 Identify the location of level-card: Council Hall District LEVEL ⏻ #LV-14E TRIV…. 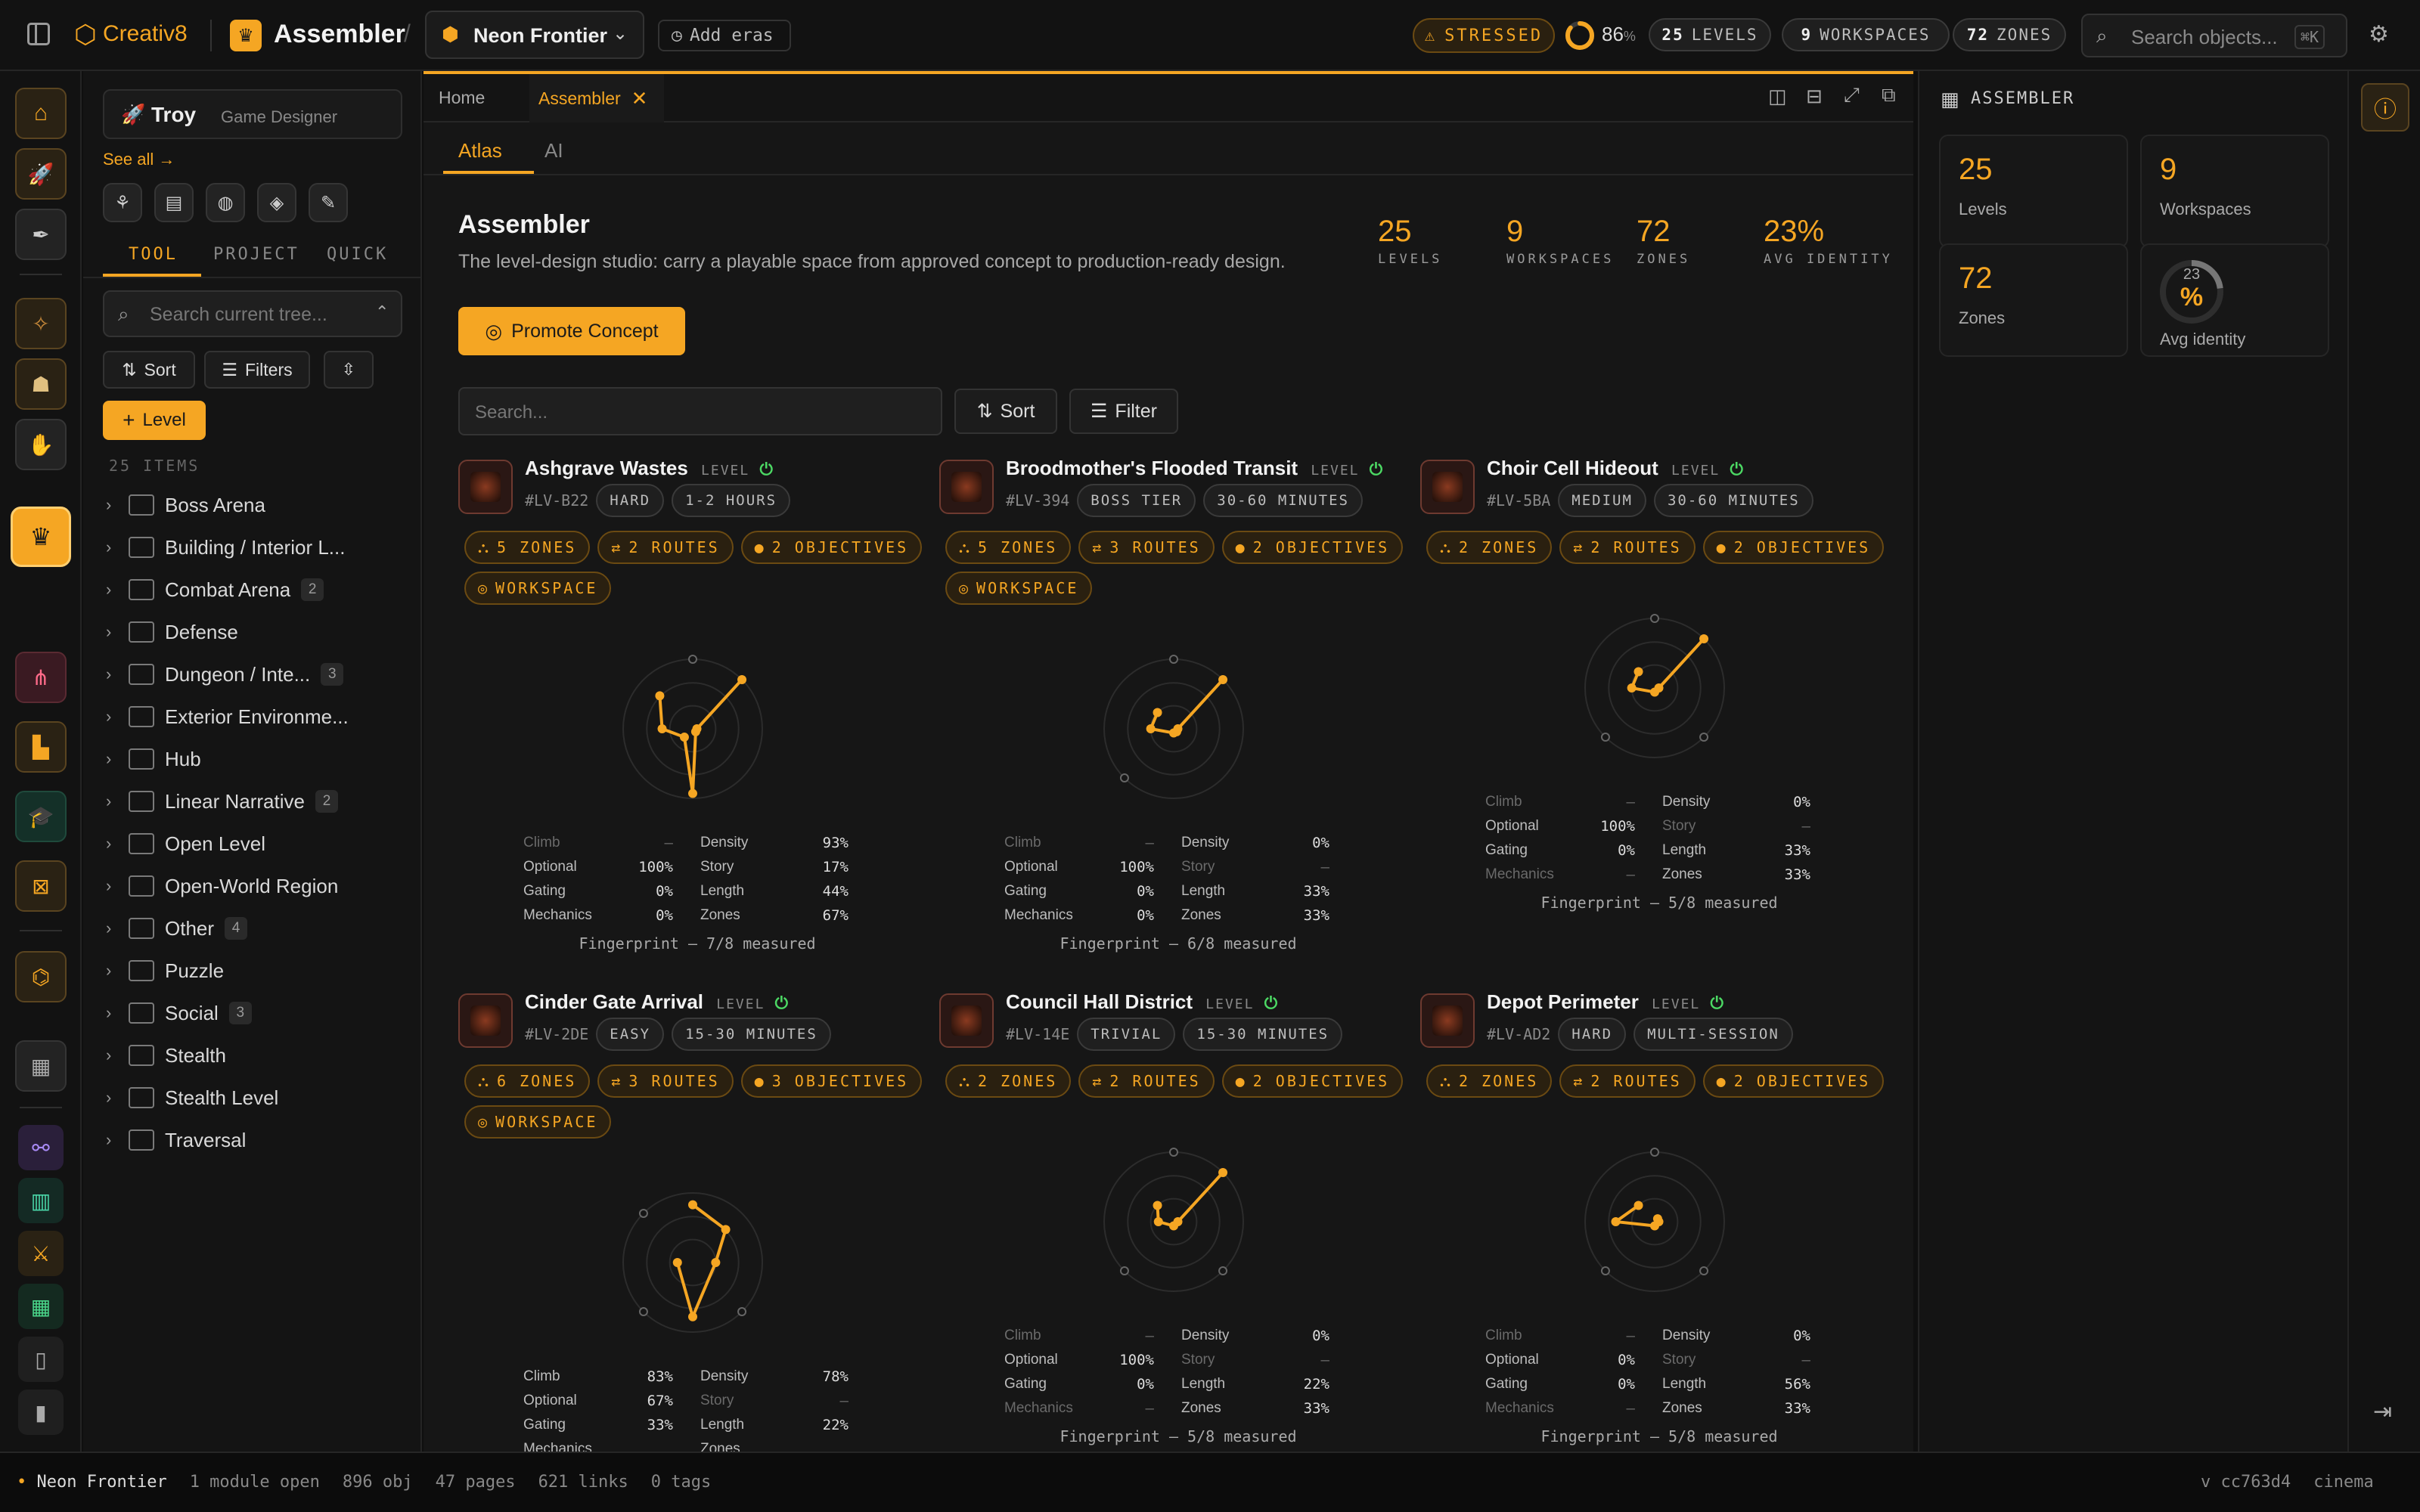
(1173, 1221).